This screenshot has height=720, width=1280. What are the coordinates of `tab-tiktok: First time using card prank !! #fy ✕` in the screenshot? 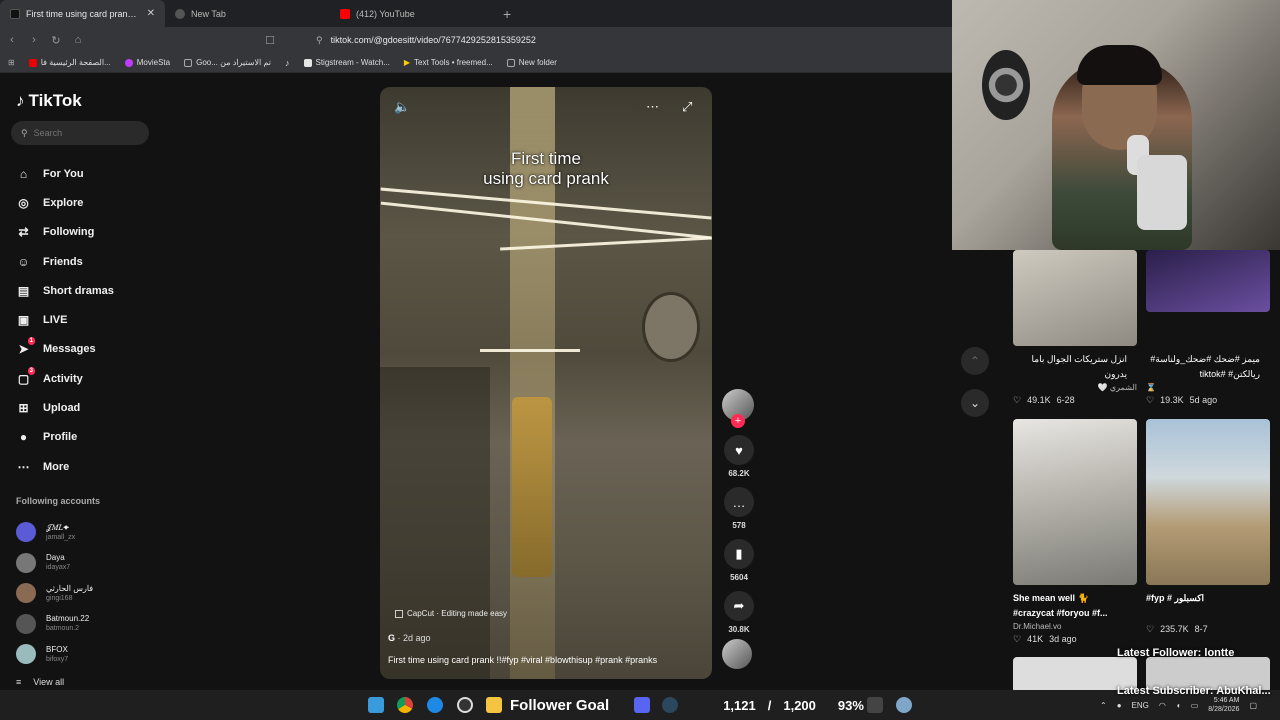 It's located at (82, 13).